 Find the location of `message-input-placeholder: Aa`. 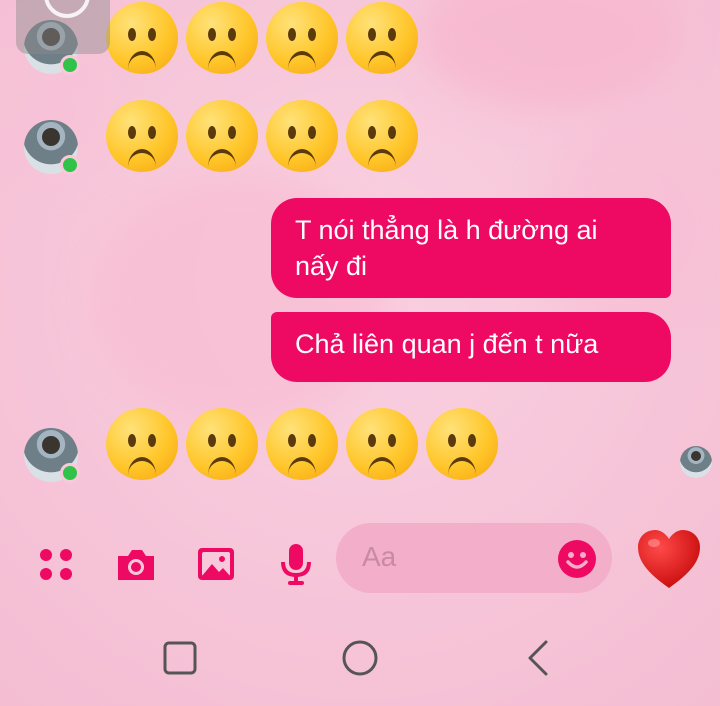

message-input-placeholder: Aa is located at coordinates (379, 556).